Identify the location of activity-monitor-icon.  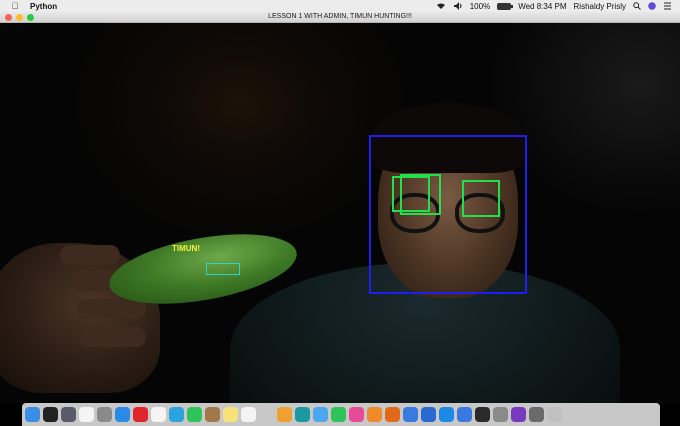
(482, 414).